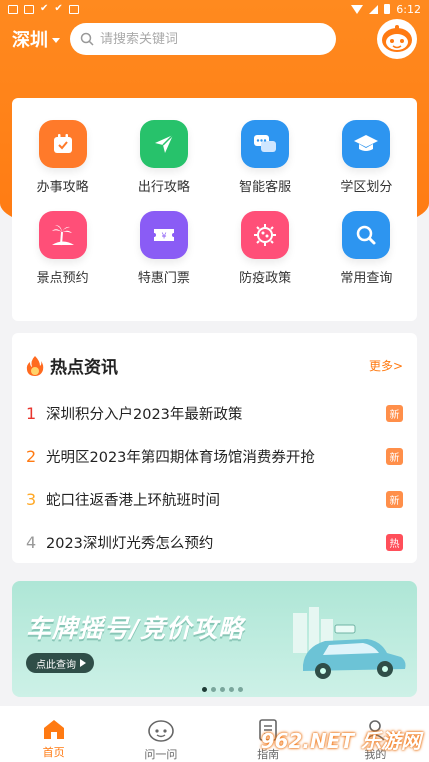 Image resolution: width=429 pixels, height=762 pixels. Describe the element at coordinates (394, 542) in the screenshot. I see `hot-badge: 热` at that location.